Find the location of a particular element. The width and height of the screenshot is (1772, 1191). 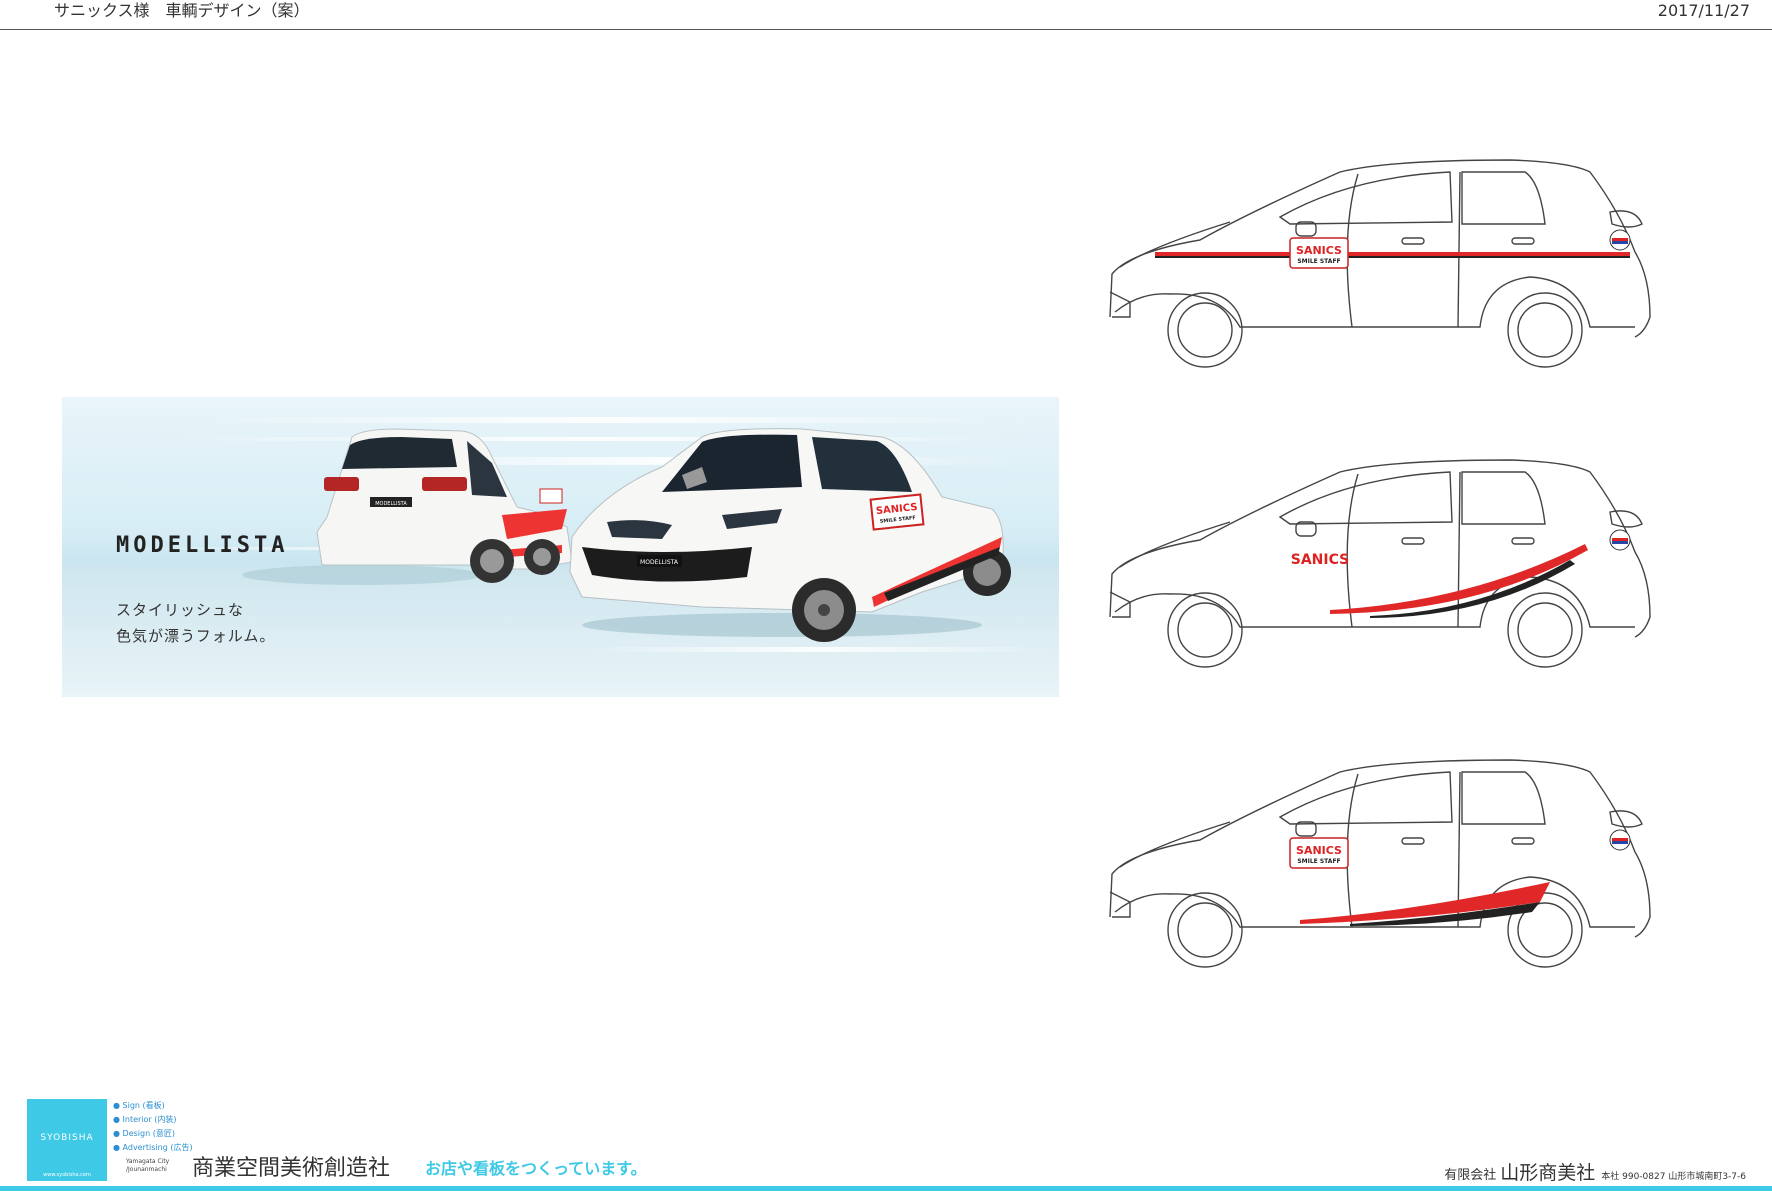

design-proposal-2: SANICS is located at coordinates (1380, 563).